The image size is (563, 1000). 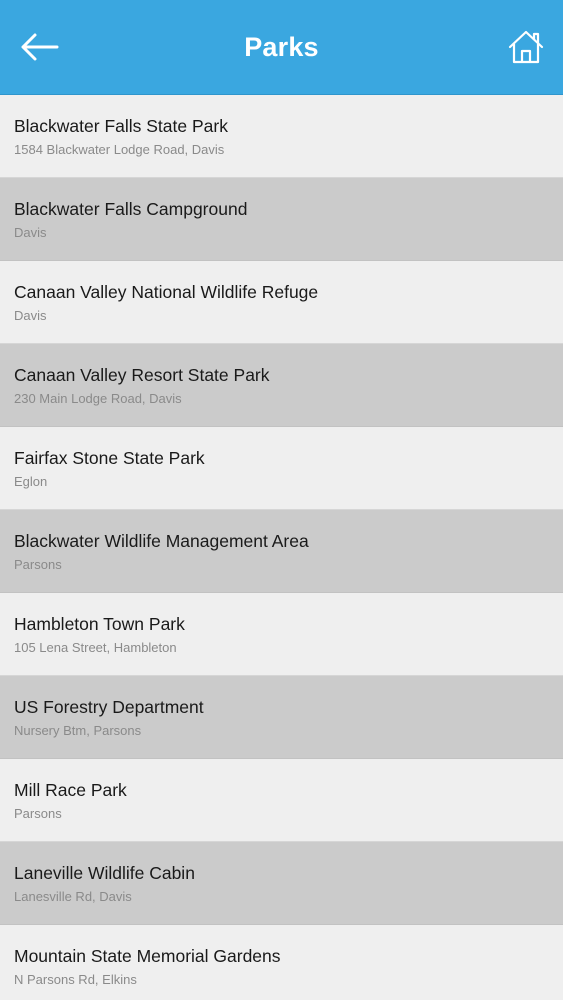 I want to click on list-item: Fairfax Stone State Park Eglon, so click(x=281, y=468).